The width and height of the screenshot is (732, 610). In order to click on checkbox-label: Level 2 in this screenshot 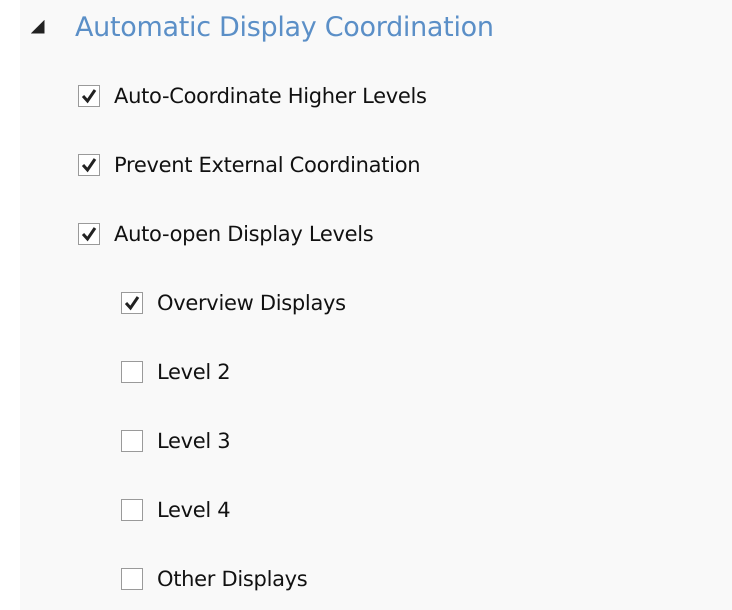, I will do `click(193, 372)`.